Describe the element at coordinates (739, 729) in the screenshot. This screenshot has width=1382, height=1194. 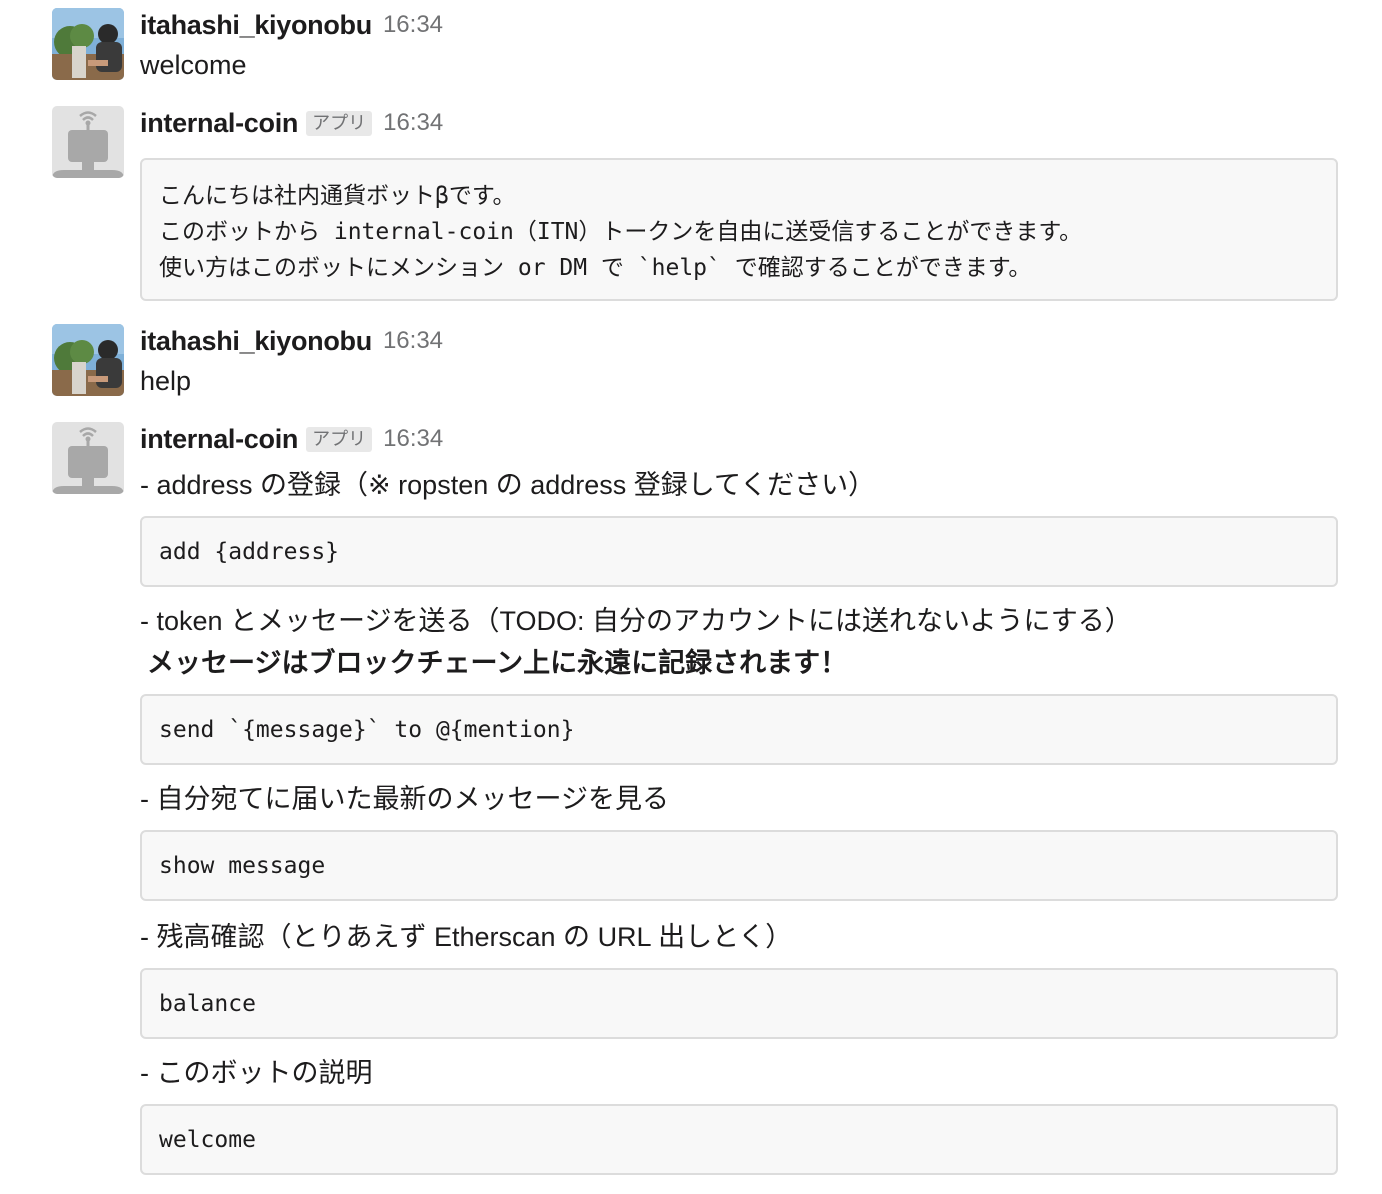
I see `send-command-code: send `{message}` to @{mention}` at that location.